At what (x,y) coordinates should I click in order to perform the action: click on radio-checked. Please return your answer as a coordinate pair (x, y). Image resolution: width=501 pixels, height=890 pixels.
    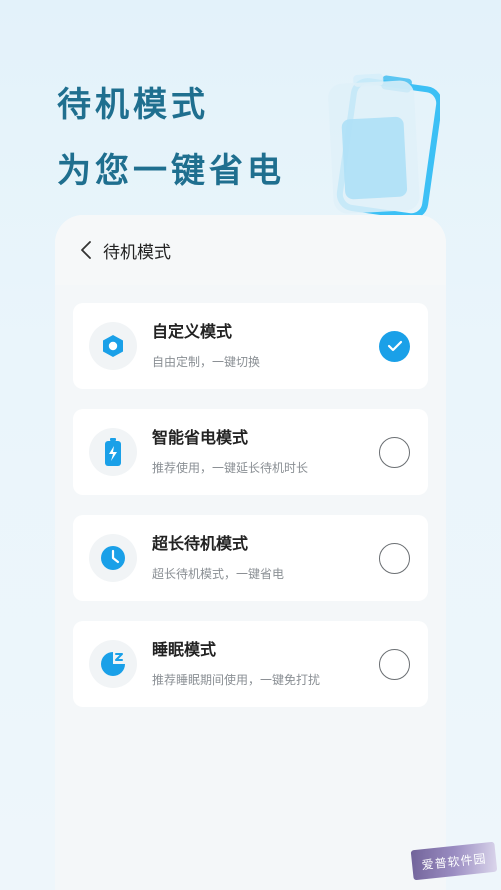
    Looking at the image, I should click on (394, 346).